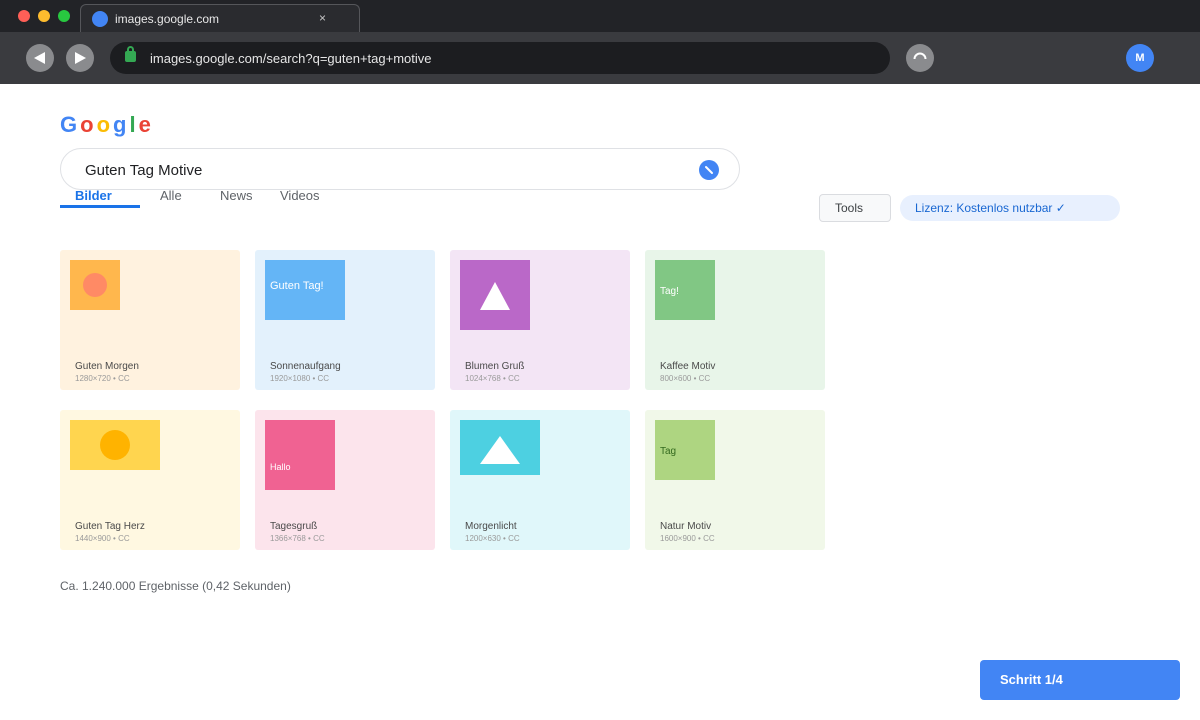 This screenshot has height=720, width=1200. What do you see at coordinates (297, 286) in the screenshot?
I see `thumbnail-text: Guten Tag!` at bounding box center [297, 286].